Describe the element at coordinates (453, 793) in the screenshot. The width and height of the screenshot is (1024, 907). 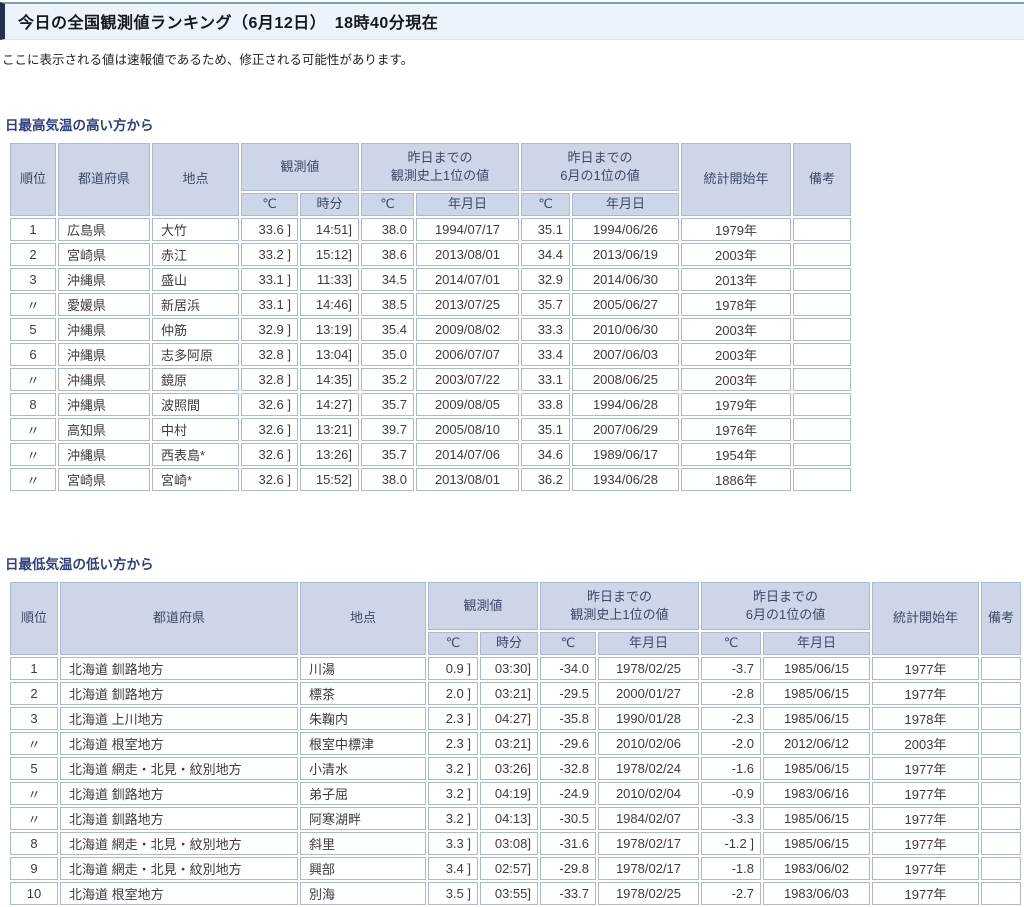
I see `cell-temp: 3.2 ]` at that location.